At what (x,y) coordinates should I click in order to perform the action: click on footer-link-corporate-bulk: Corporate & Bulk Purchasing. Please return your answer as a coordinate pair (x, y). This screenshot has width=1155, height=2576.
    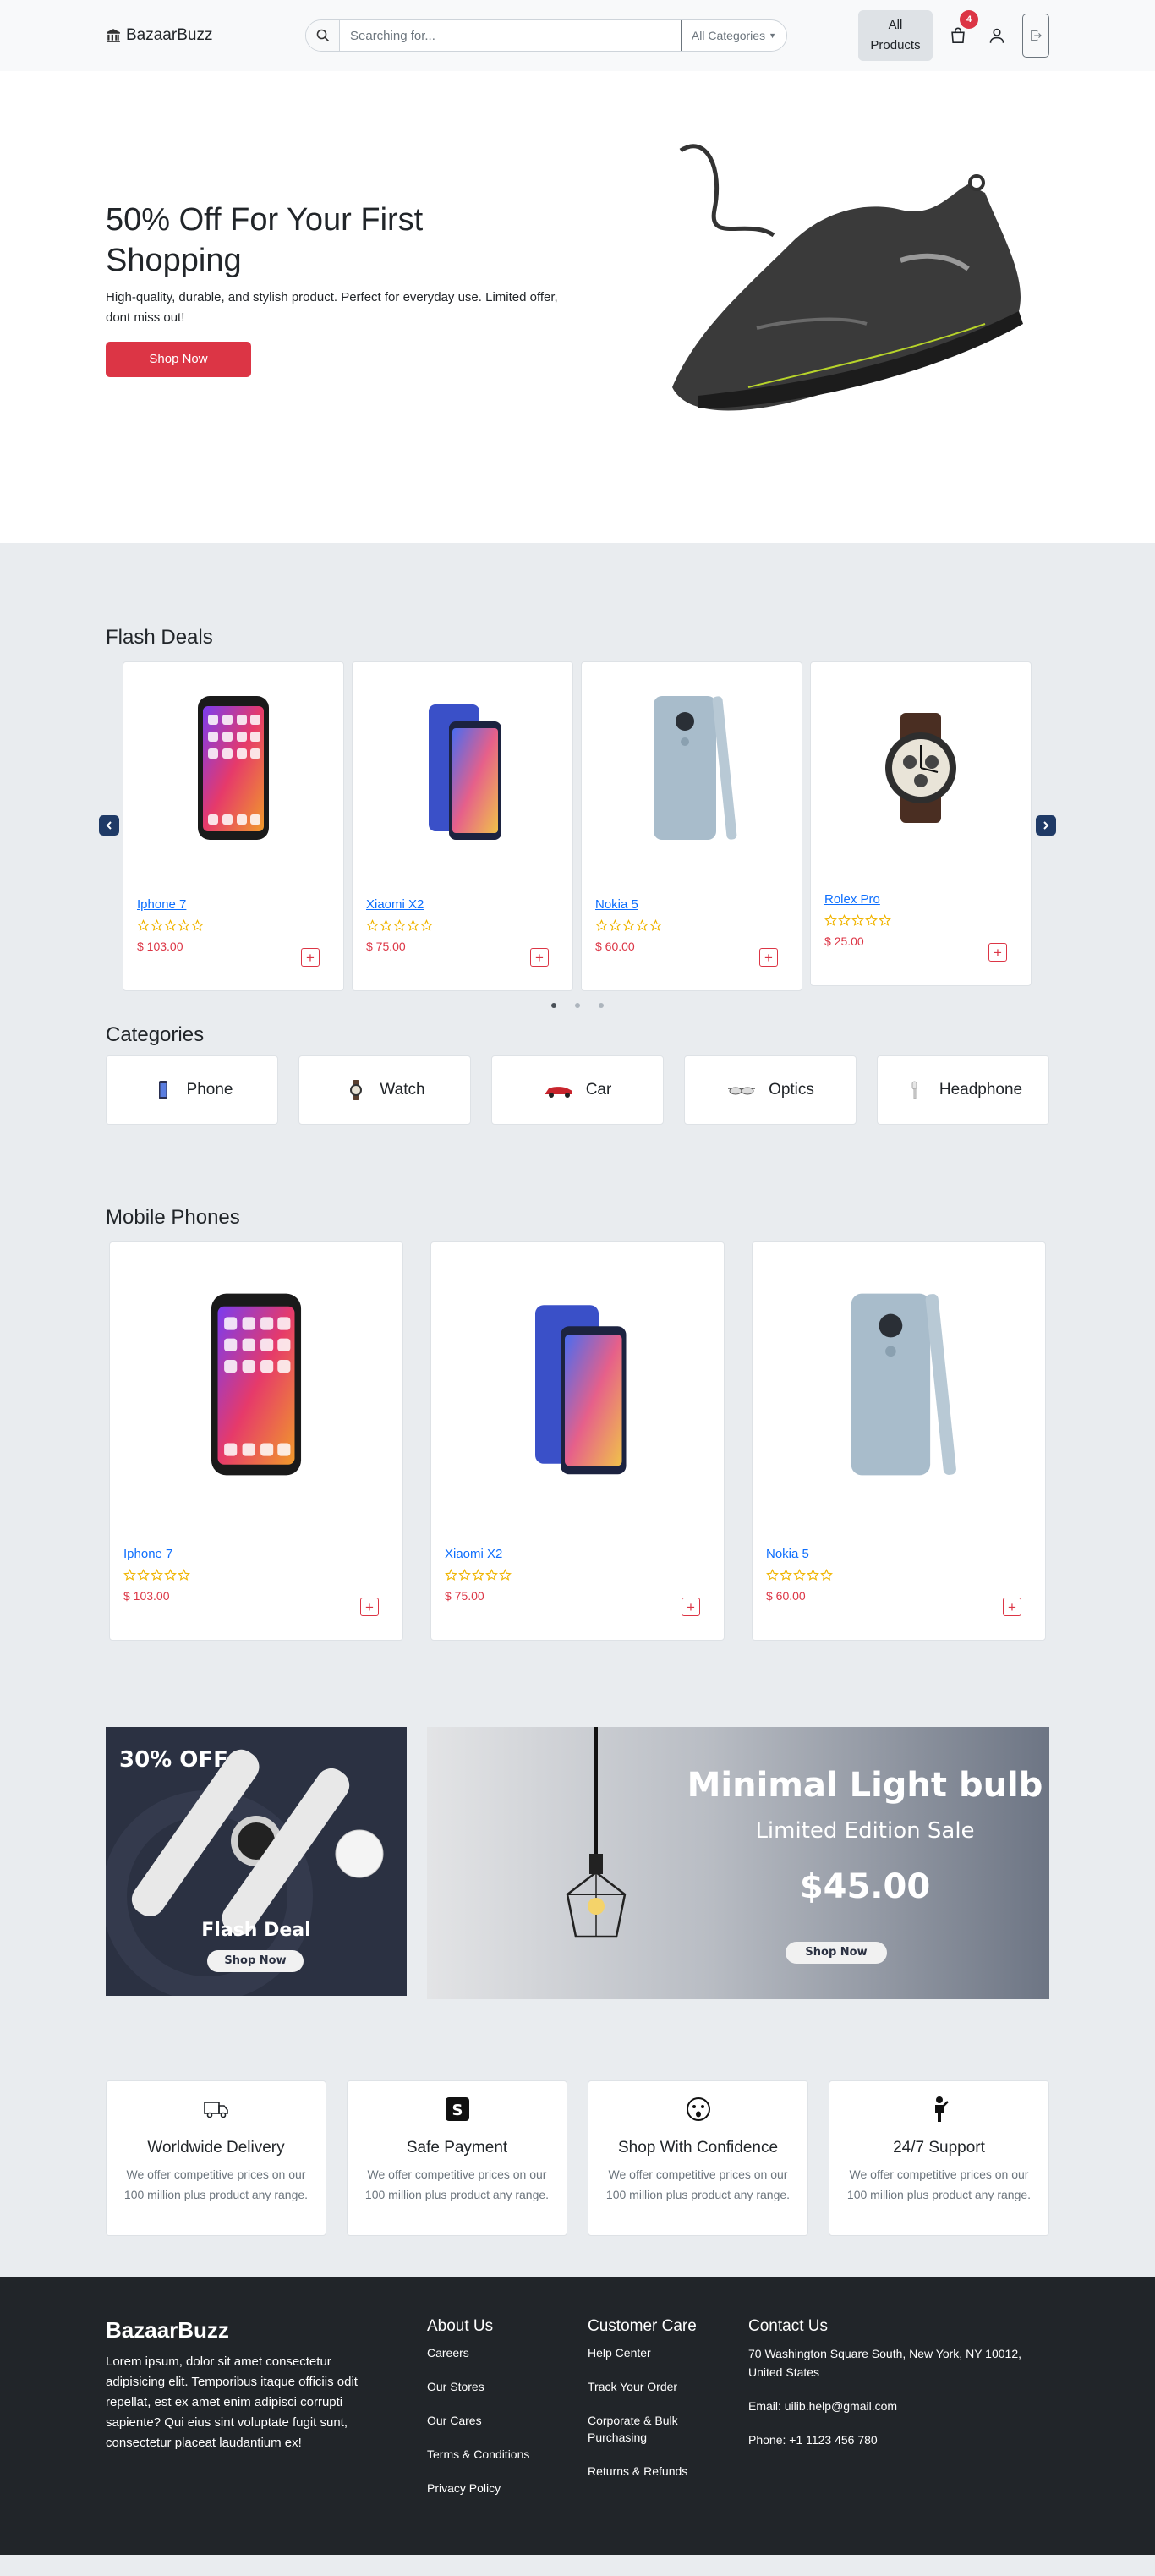
    Looking at the image, I should click on (647, 2429).